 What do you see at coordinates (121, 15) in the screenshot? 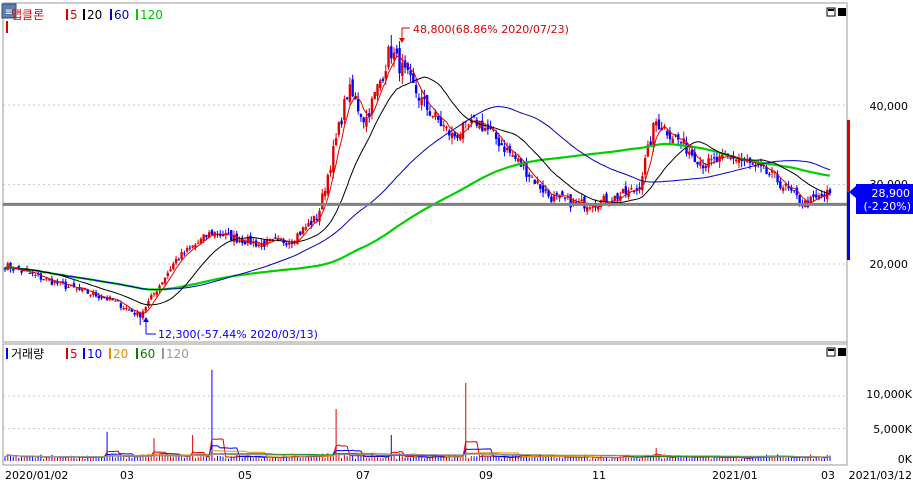
I see `legend-ma60: 60` at bounding box center [121, 15].